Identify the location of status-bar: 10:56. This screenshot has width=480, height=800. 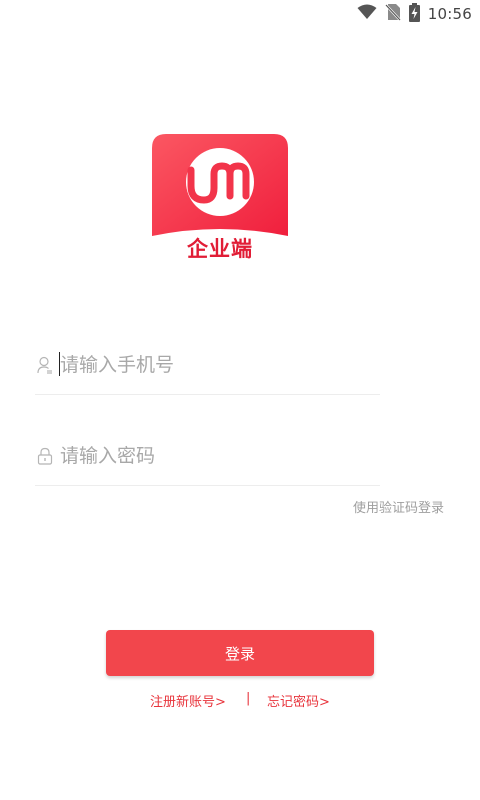
(240, 14).